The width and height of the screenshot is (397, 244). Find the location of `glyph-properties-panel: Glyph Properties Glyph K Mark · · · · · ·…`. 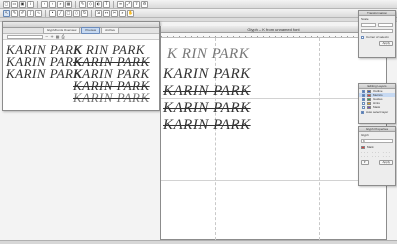

glyph-properties-panel: Glyph Properties Glyph K Mark · · · · · ·… is located at coordinates (377, 156).